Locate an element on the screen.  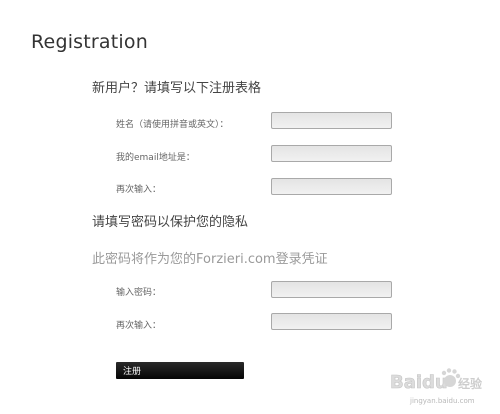
watermark-brand: Baidu is located at coordinates (419, 382).